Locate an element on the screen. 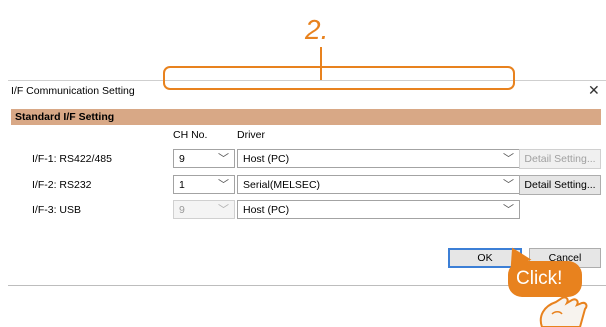 The height and width of the screenshot is (327, 606). if2-driver-select: Serial(MELSEC) ﹀ is located at coordinates (378, 184).